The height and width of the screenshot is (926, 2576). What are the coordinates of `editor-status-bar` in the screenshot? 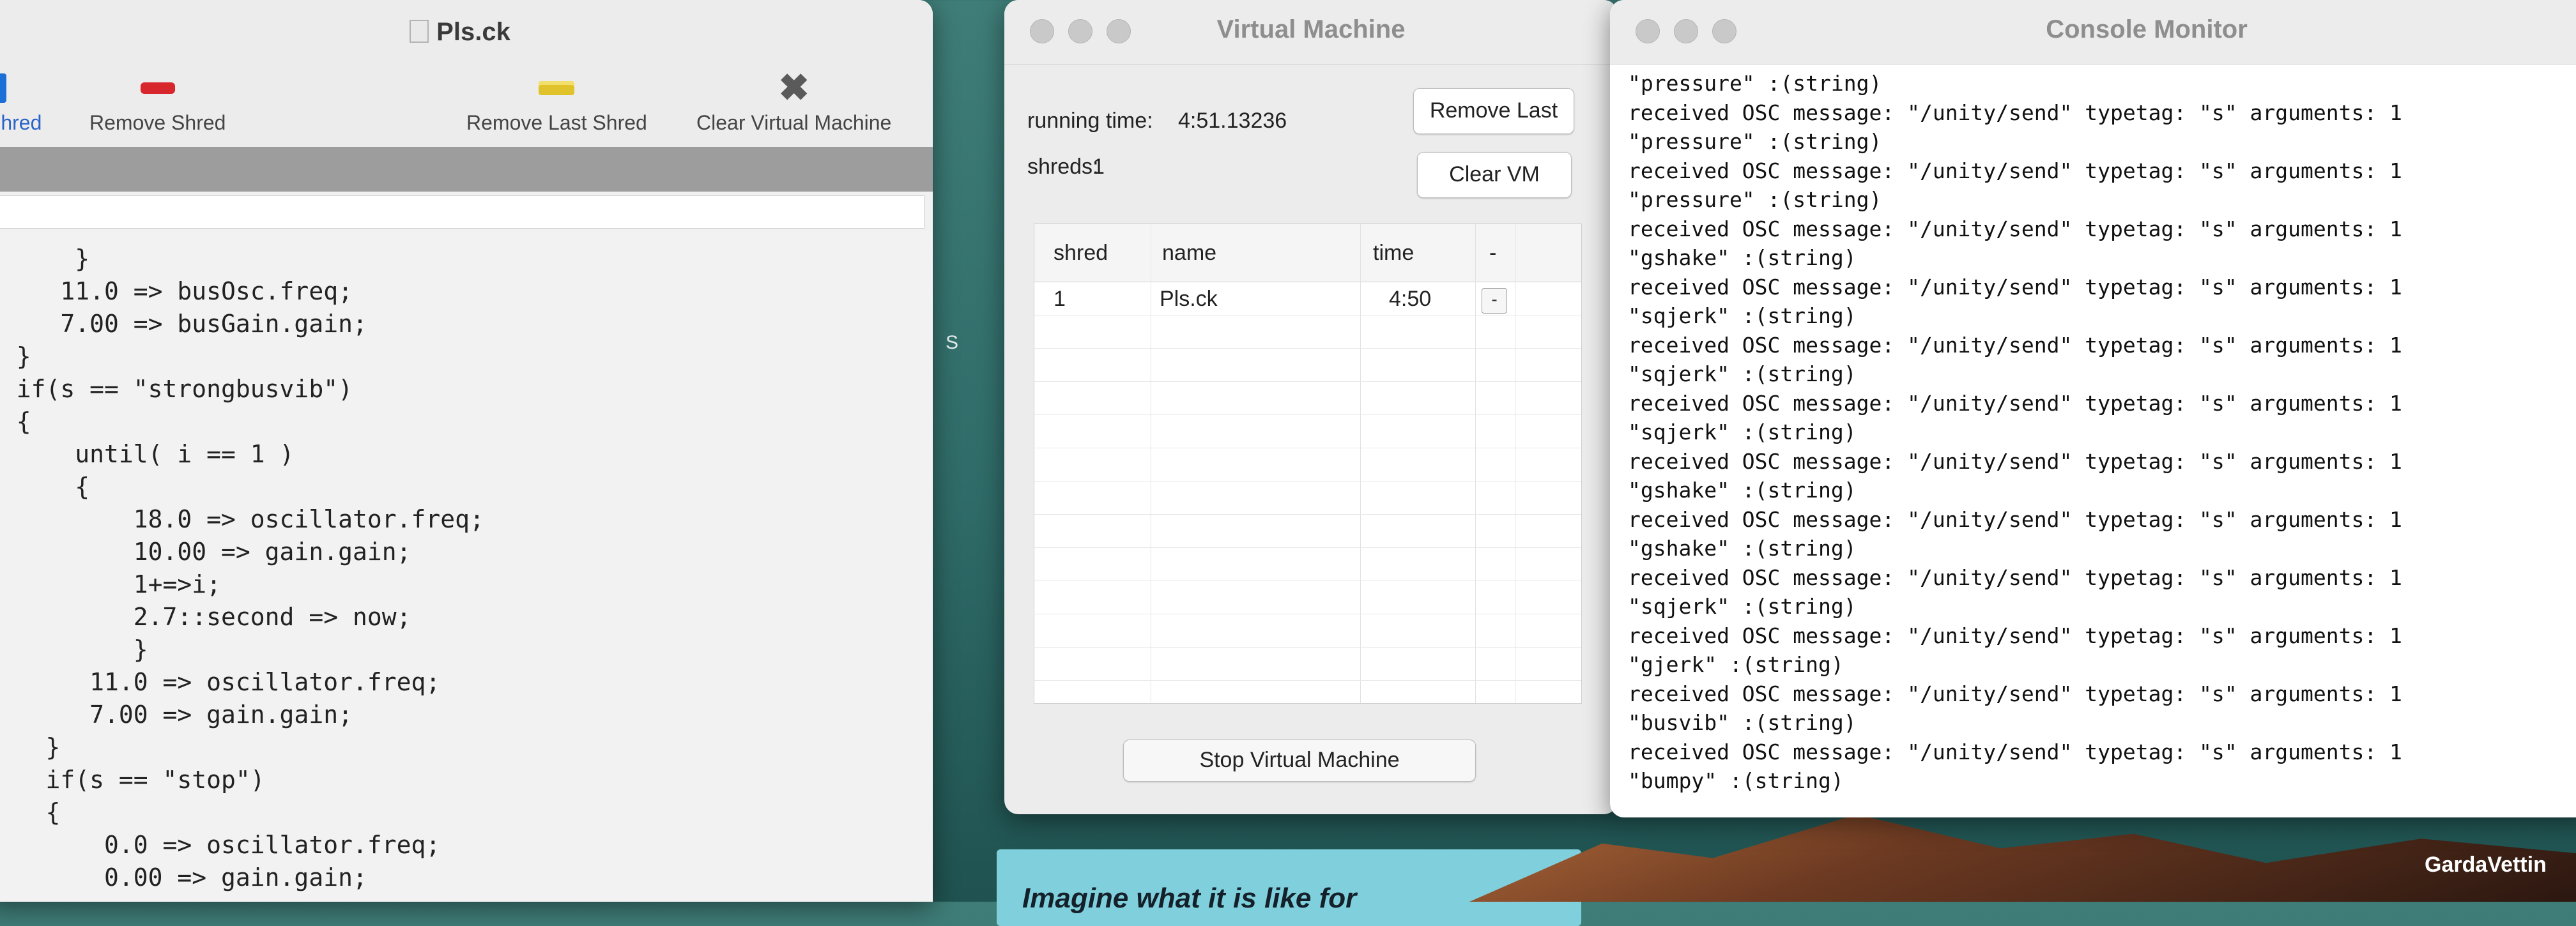 It's located at (466, 169).